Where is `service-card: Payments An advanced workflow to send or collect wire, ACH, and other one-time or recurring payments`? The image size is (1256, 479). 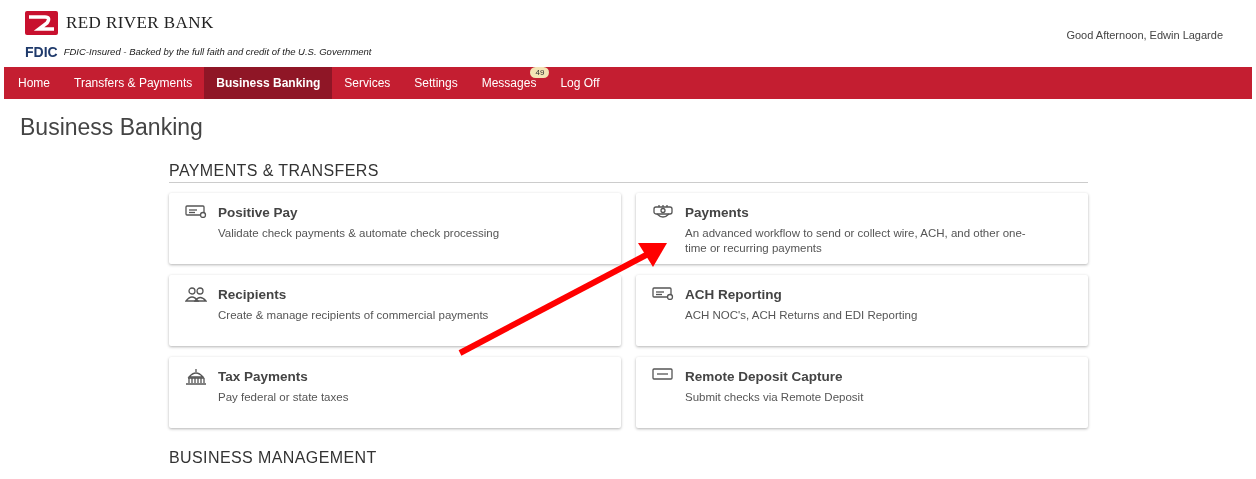
service-card: Payments An advanced workflow to send or collect wire, ACH, and other one-time or recurring payments is located at coordinates (862, 228).